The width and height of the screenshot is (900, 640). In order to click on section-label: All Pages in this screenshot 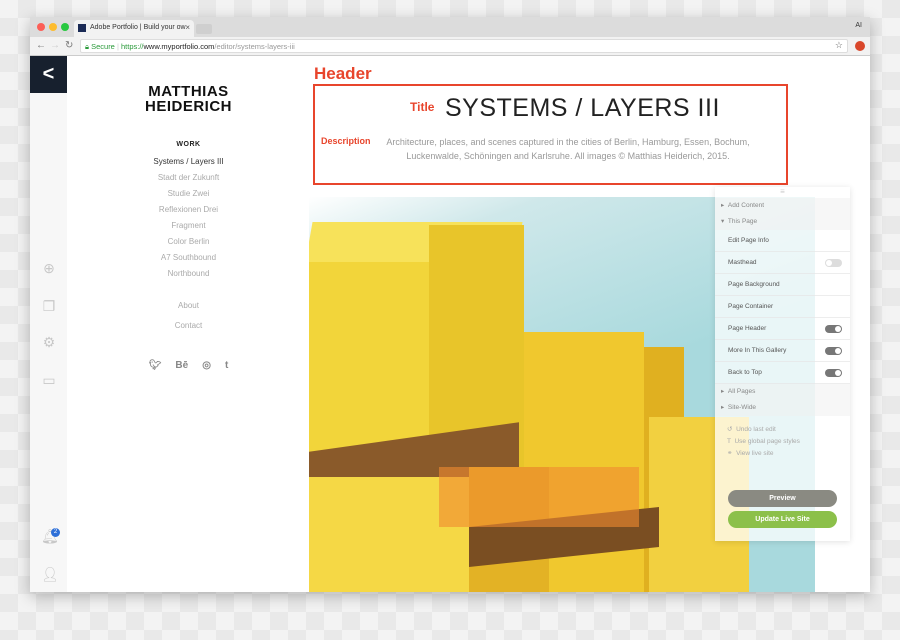, I will do `click(741, 391)`.